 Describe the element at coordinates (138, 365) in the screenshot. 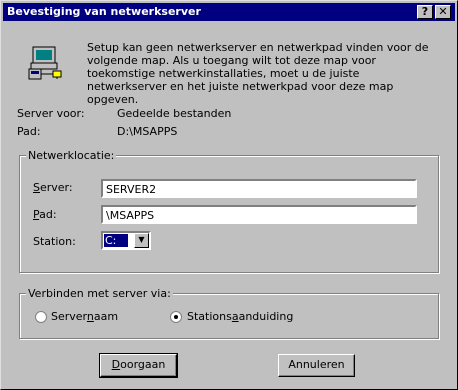

I see `continue-button: Doorgaan` at that location.